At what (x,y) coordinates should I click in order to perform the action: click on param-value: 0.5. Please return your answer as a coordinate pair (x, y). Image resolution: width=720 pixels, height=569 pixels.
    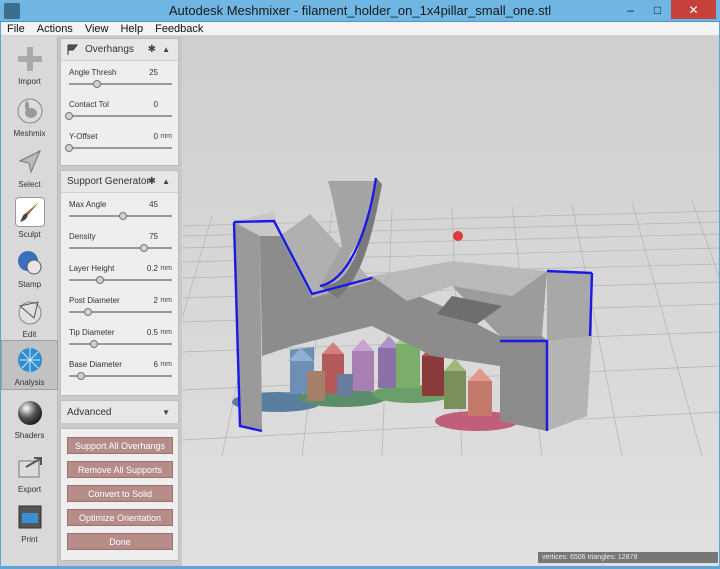
    Looking at the image, I should click on (152, 332).